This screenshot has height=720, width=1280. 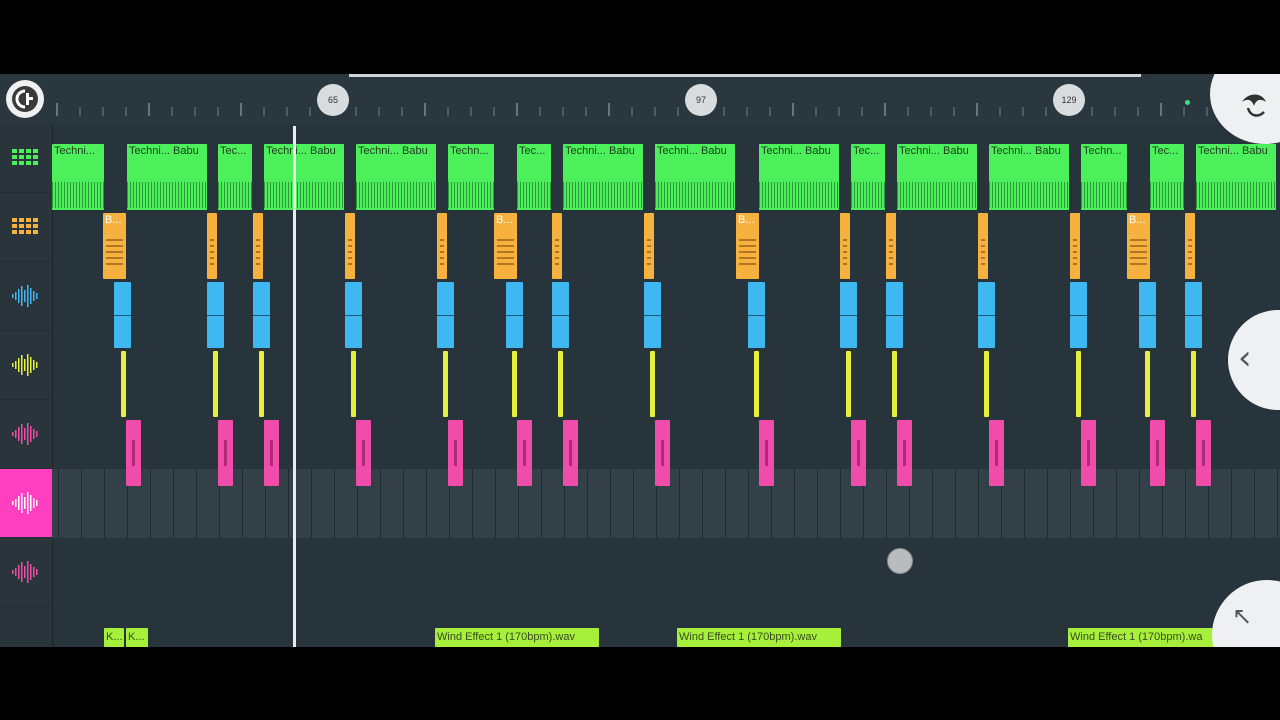 What do you see at coordinates (25, 99) in the screenshot?
I see `app-logo-icon` at bounding box center [25, 99].